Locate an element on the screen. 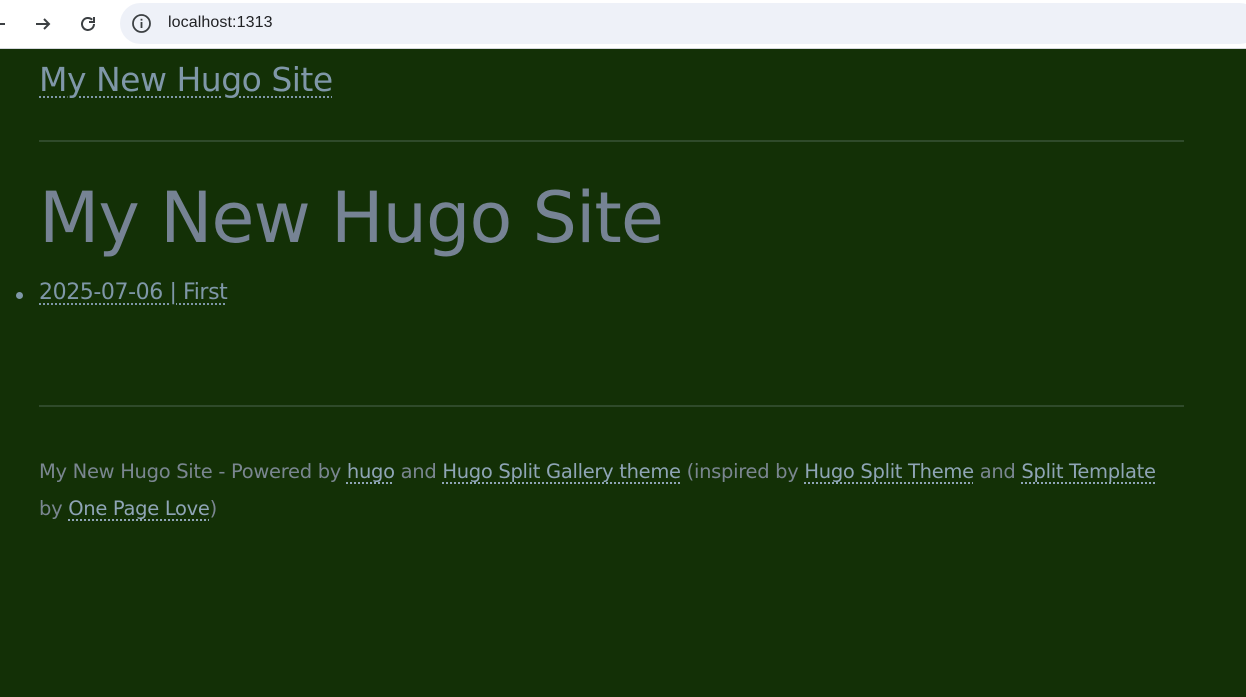  gallery-theme-link: Hugo Split Gallery theme is located at coordinates (561, 471).